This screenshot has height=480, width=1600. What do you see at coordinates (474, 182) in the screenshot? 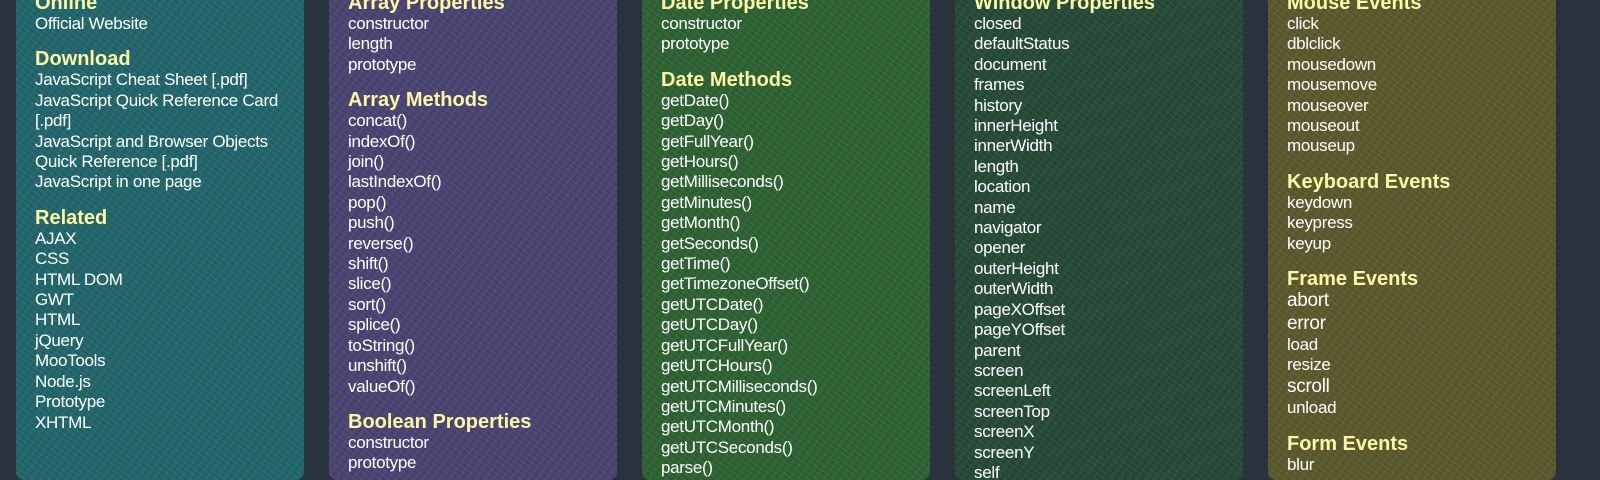
I see `link-lastindexof: lastIndexOf()` at bounding box center [474, 182].